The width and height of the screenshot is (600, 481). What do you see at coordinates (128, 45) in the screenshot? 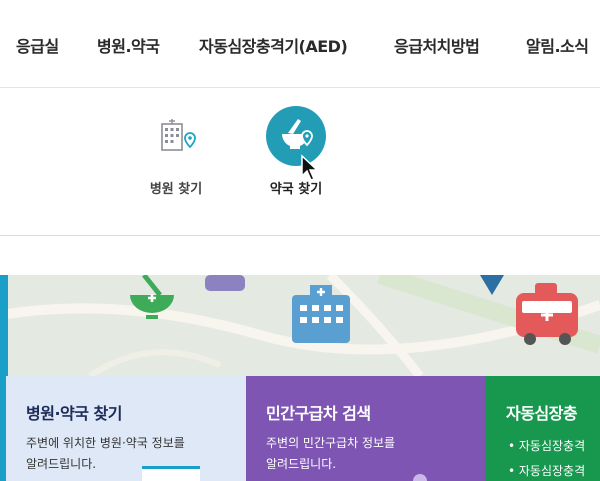
I see `nav-item-hospital-pharmacy: 병원.약국` at bounding box center [128, 45].